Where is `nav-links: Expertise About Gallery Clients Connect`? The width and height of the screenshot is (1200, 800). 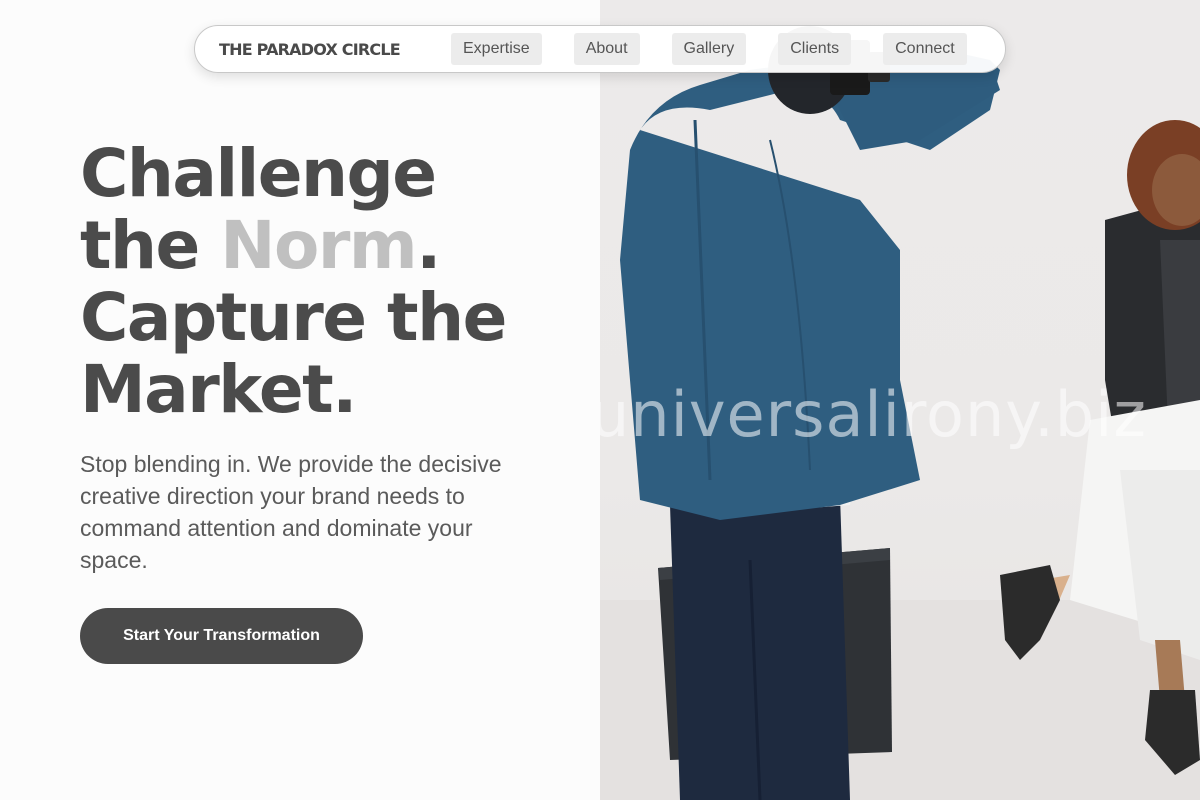
nav-links: Expertise About Gallery Clients Connect is located at coordinates (709, 49).